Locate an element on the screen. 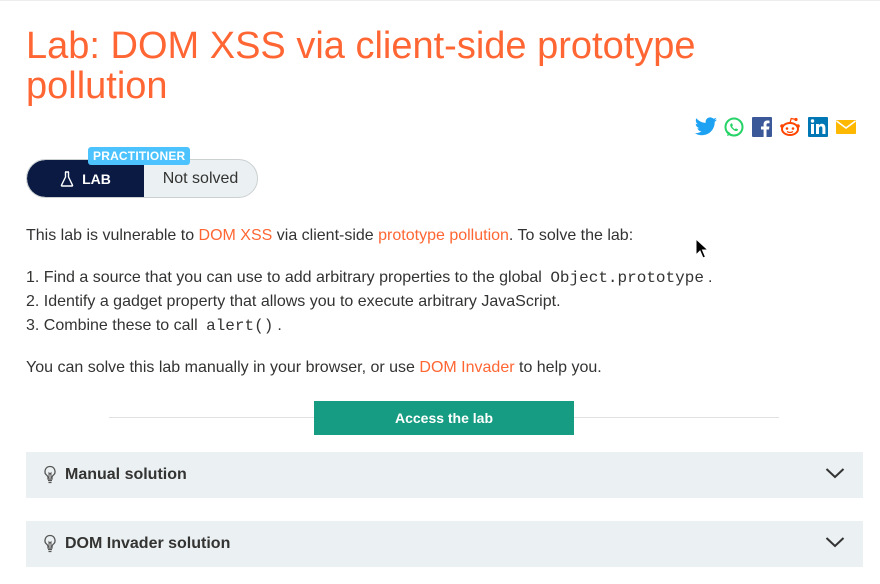 This screenshot has width=880, height=584. accordion-label: Manual solution is located at coordinates (126, 474).